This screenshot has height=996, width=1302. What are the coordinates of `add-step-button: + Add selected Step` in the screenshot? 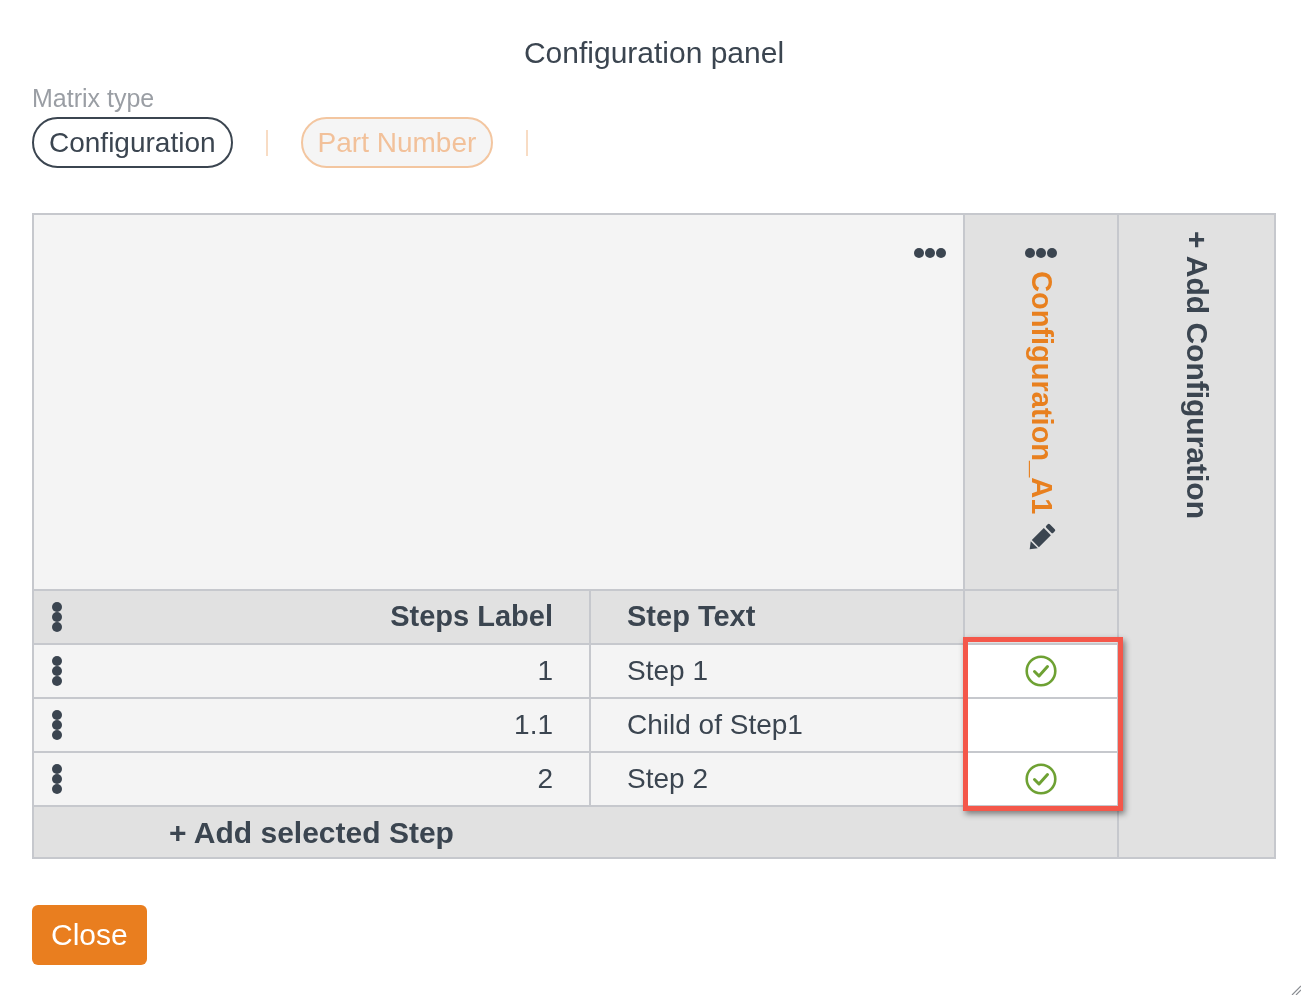 It's located at (311, 832).